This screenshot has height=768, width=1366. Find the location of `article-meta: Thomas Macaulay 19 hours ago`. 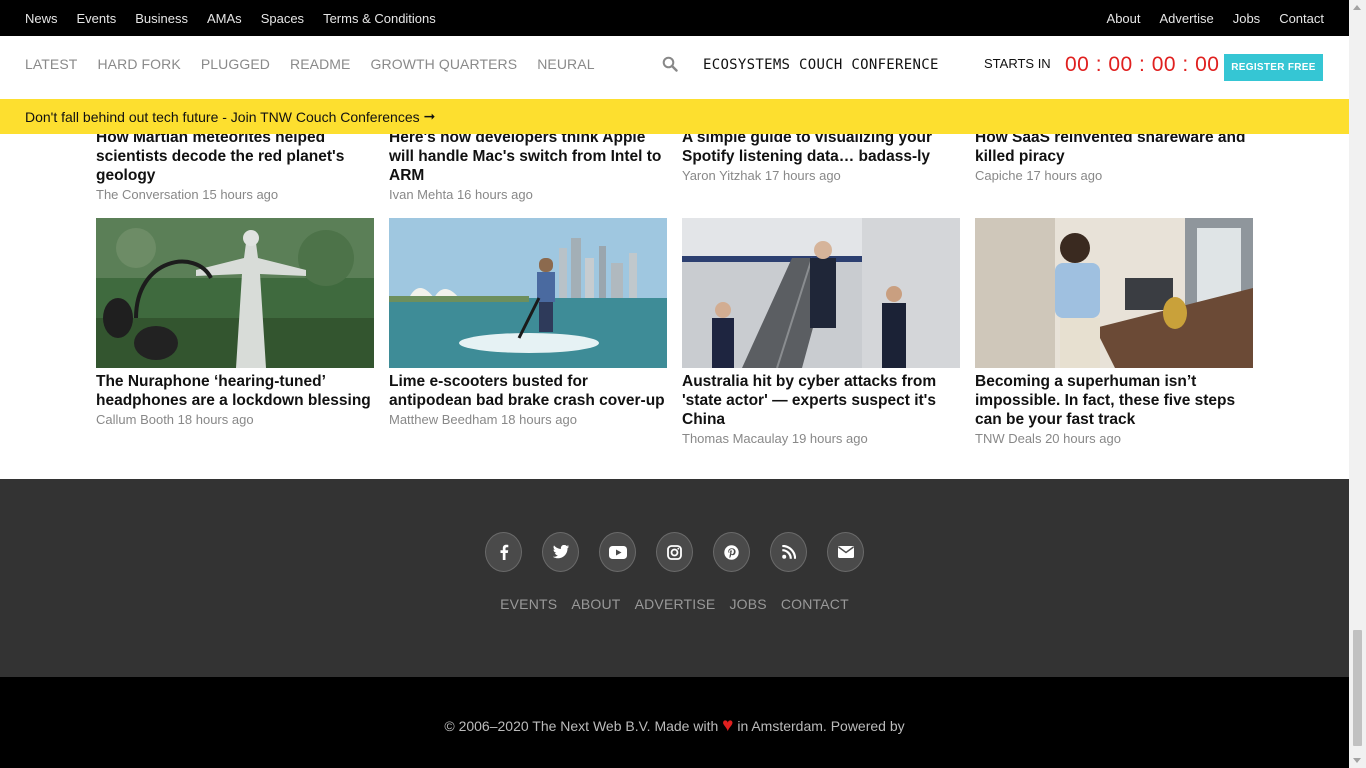

article-meta: Thomas Macaulay 19 hours ago is located at coordinates (821, 438).